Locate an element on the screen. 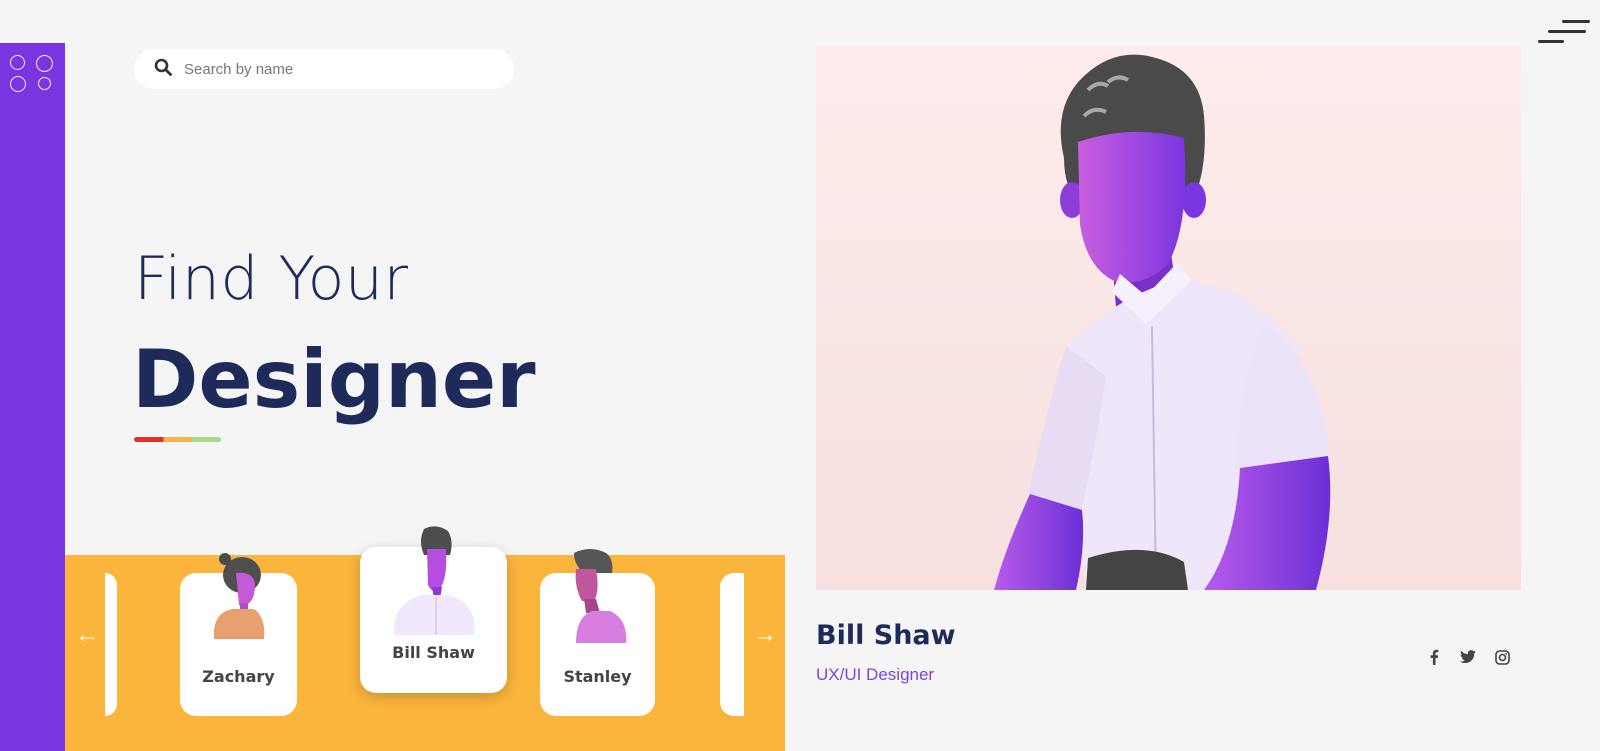 The height and width of the screenshot is (751, 1600). profile-name: Bill Shaw is located at coordinates (886, 635).